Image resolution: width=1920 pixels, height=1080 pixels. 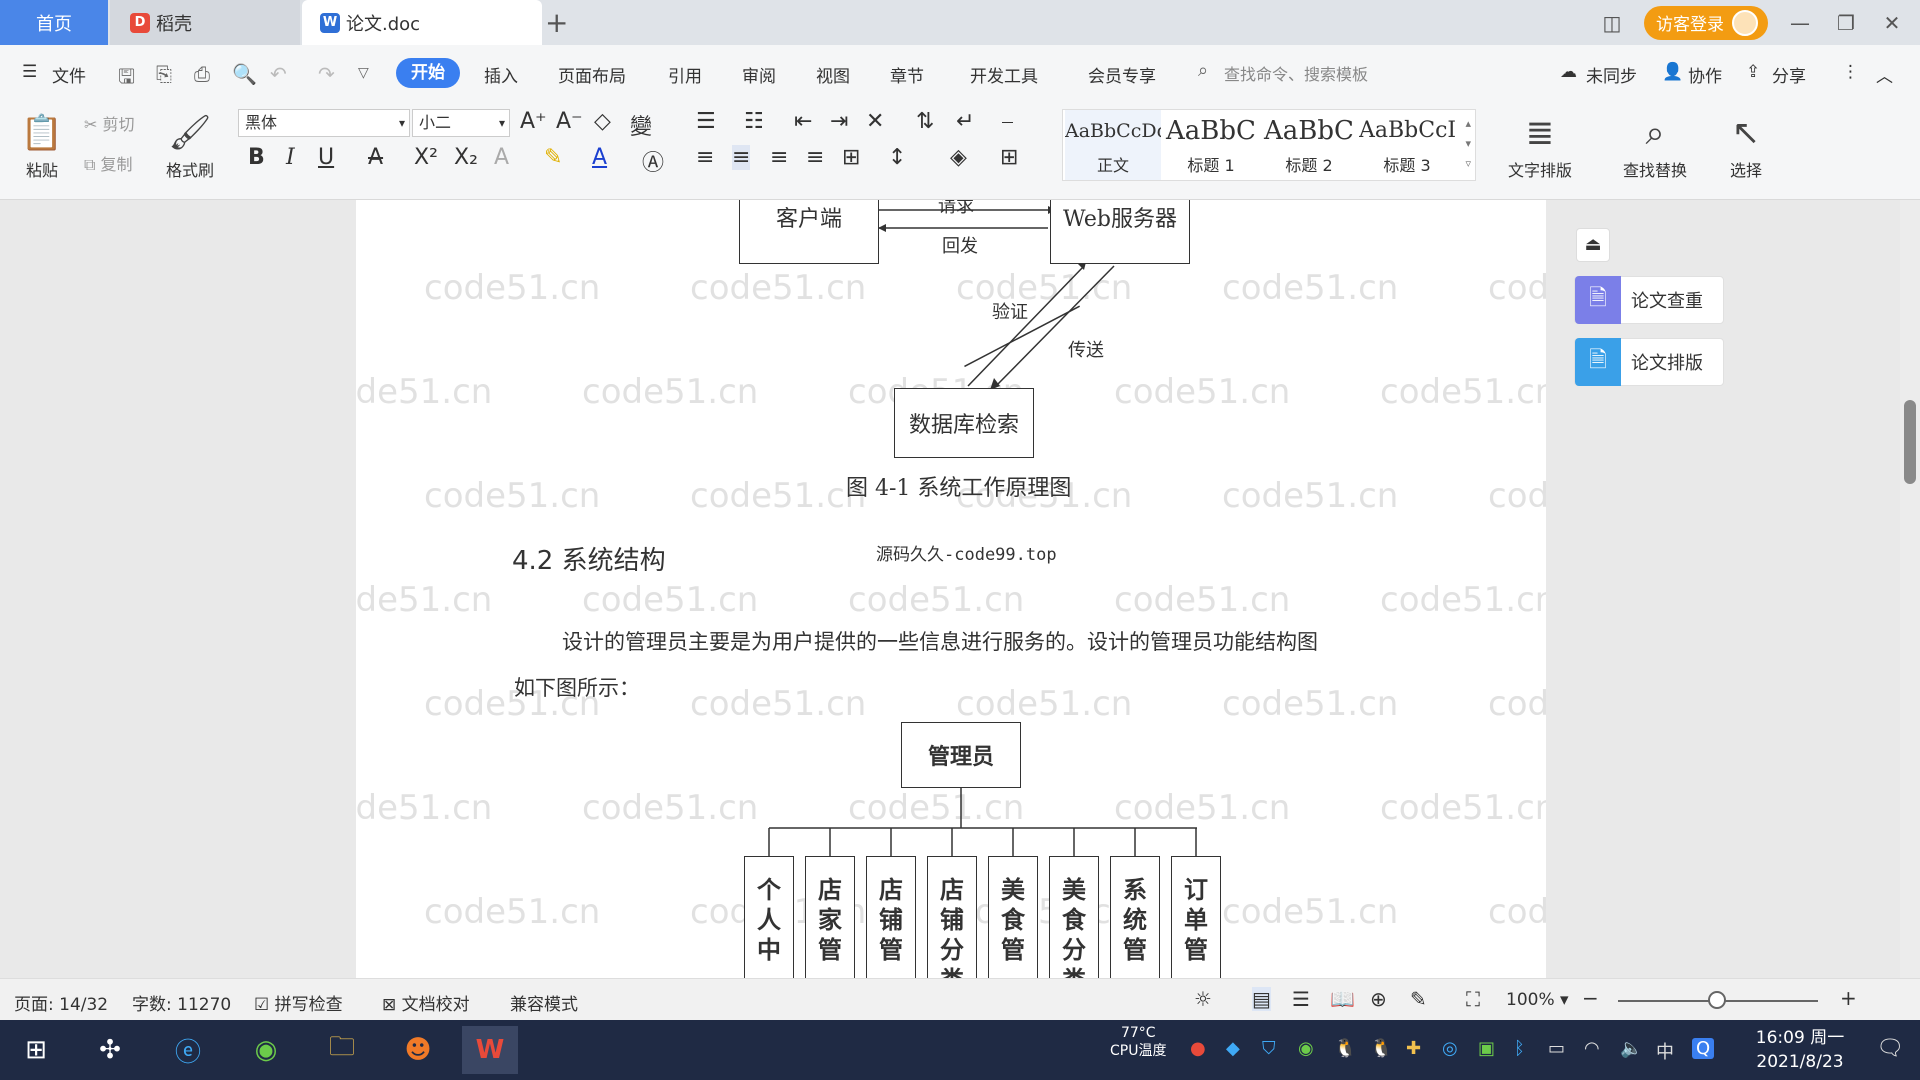 What do you see at coordinates (1910, 442) in the screenshot?
I see `scrollbar-thumb` at bounding box center [1910, 442].